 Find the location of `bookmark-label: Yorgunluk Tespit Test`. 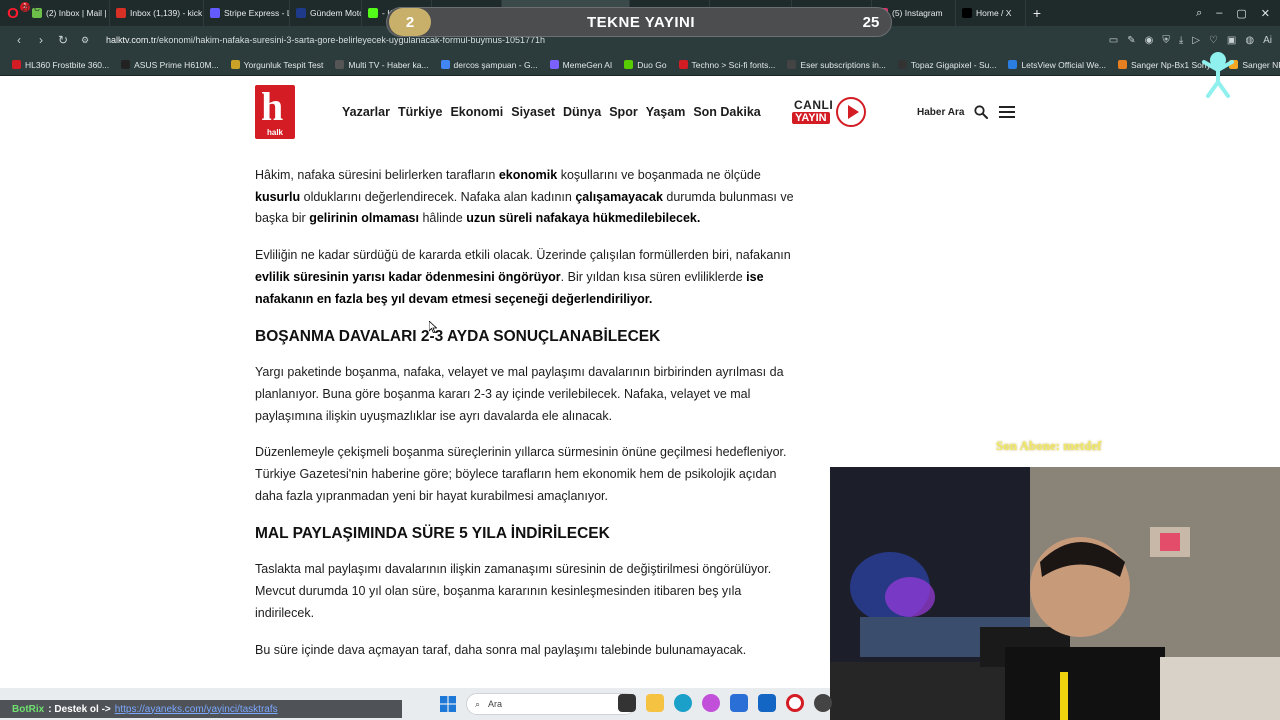

bookmark-label: Yorgunluk Tespit Test is located at coordinates (283, 64).